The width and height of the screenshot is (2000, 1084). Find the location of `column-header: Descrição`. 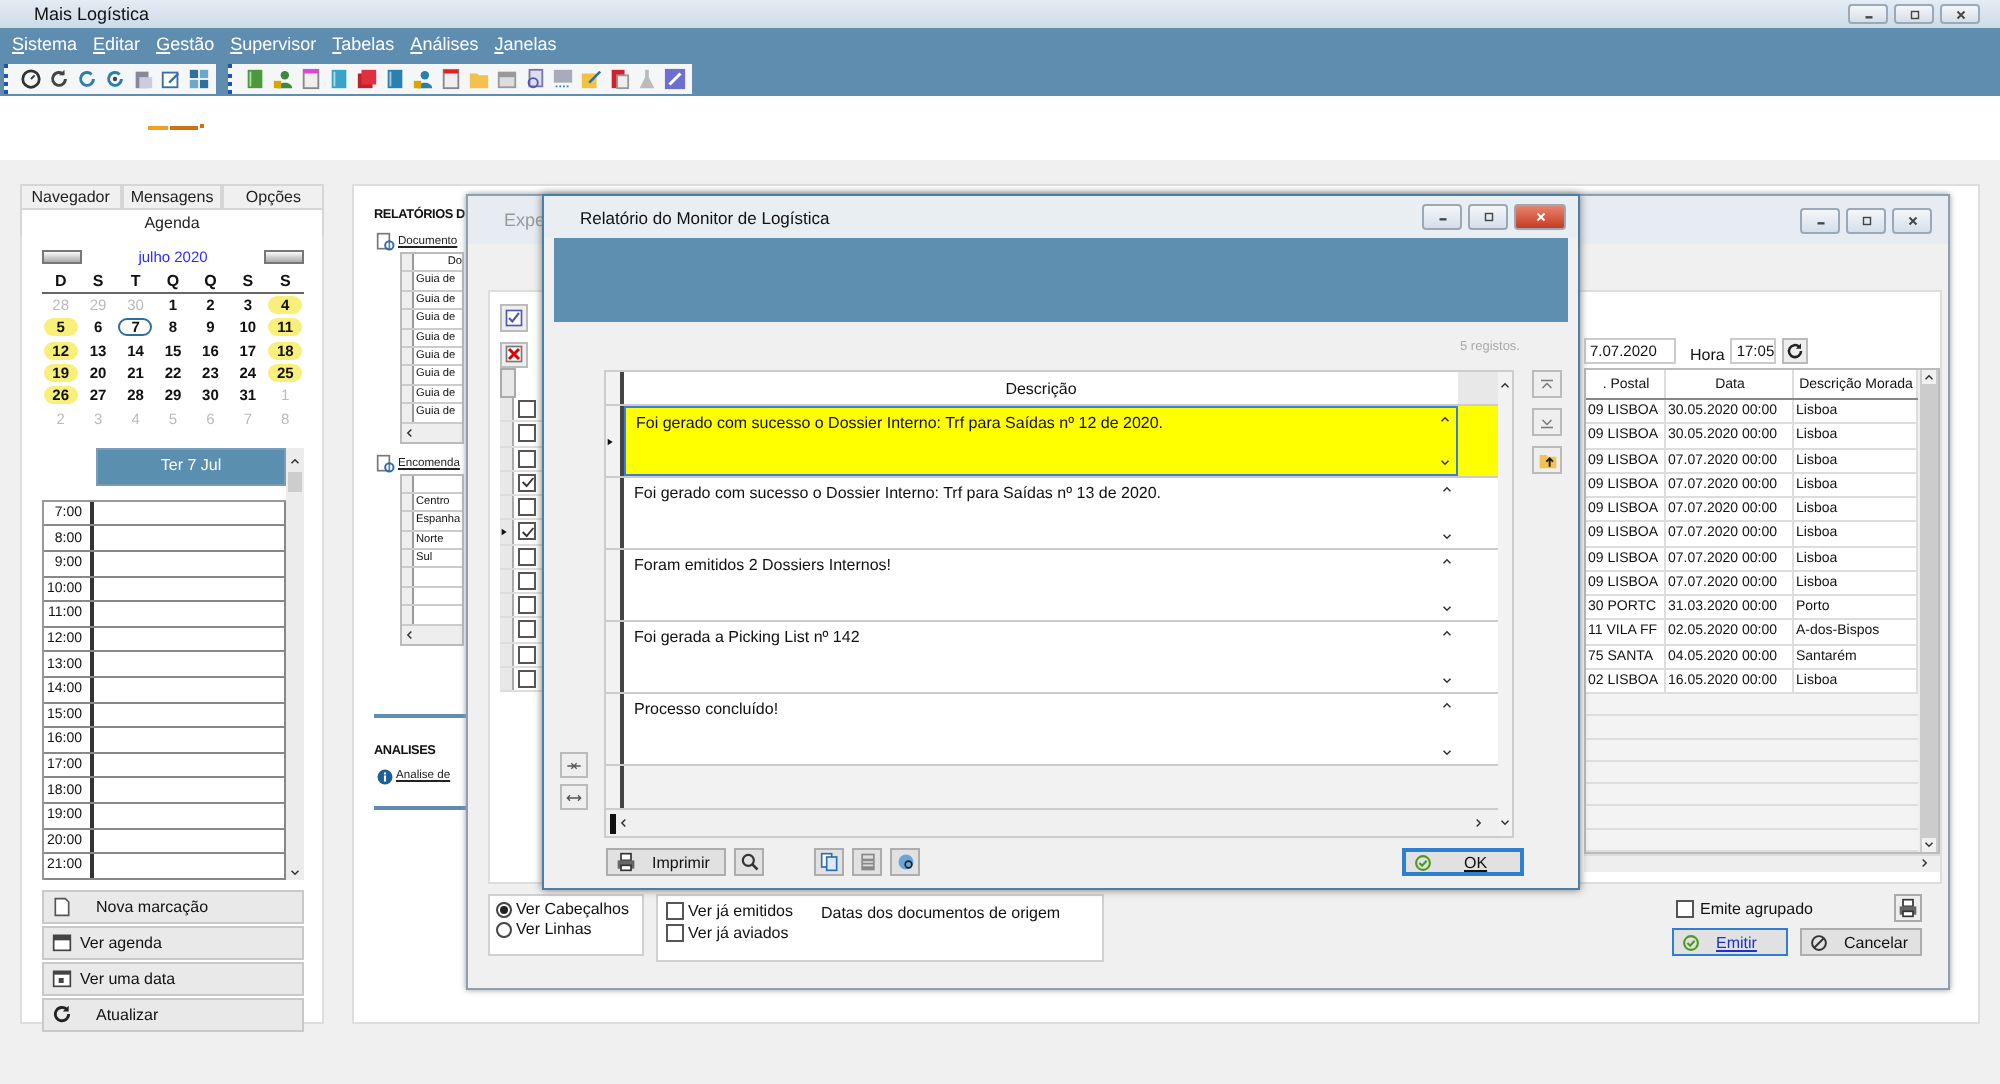

column-header: Descrição is located at coordinates (1041, 388).